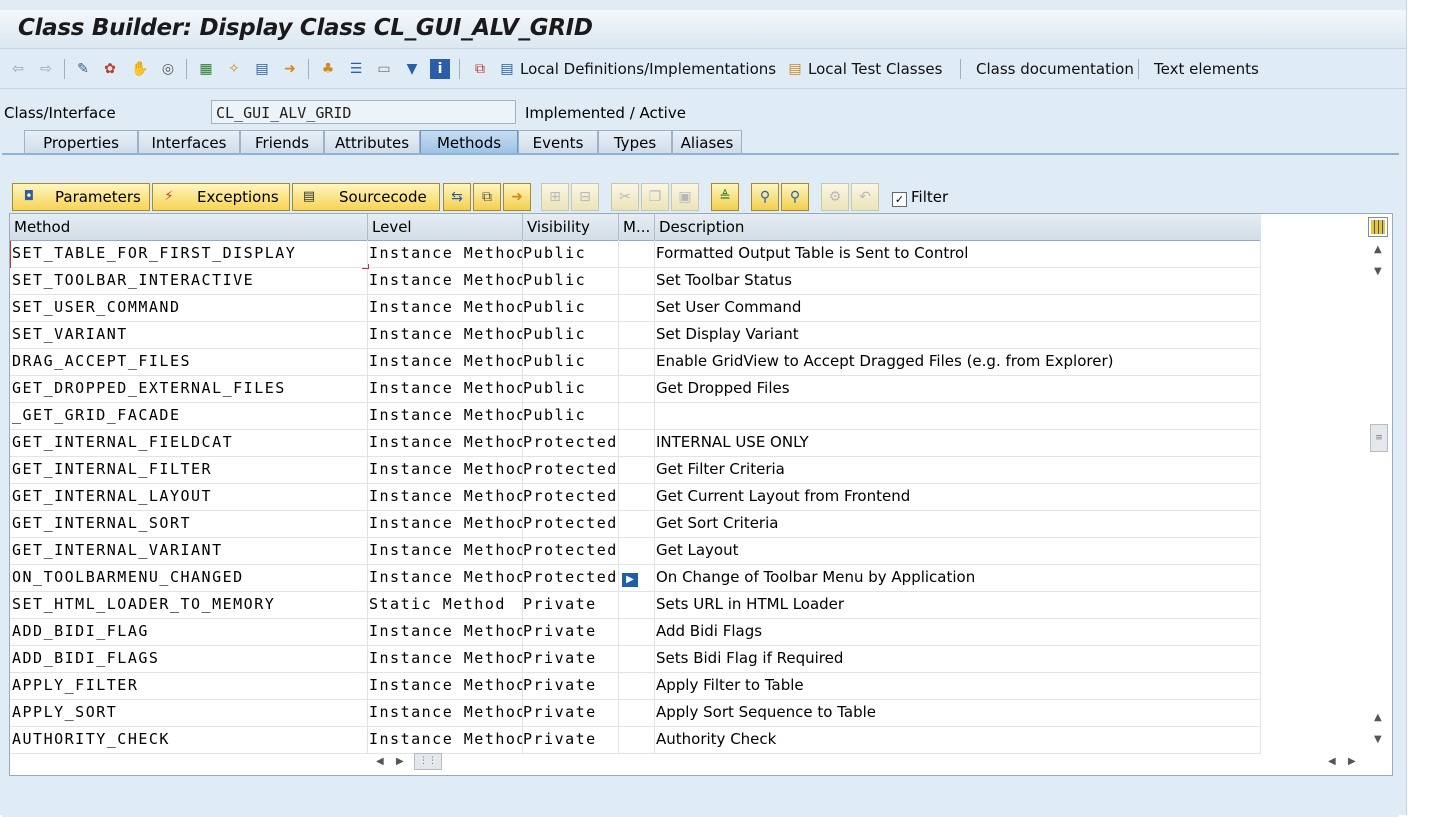 The height and width of the screenshot is (817, 1443). What do you see at coordinates (958, 415) in the screenshot?
I see `description-cell` at bounding box center [958, 415].